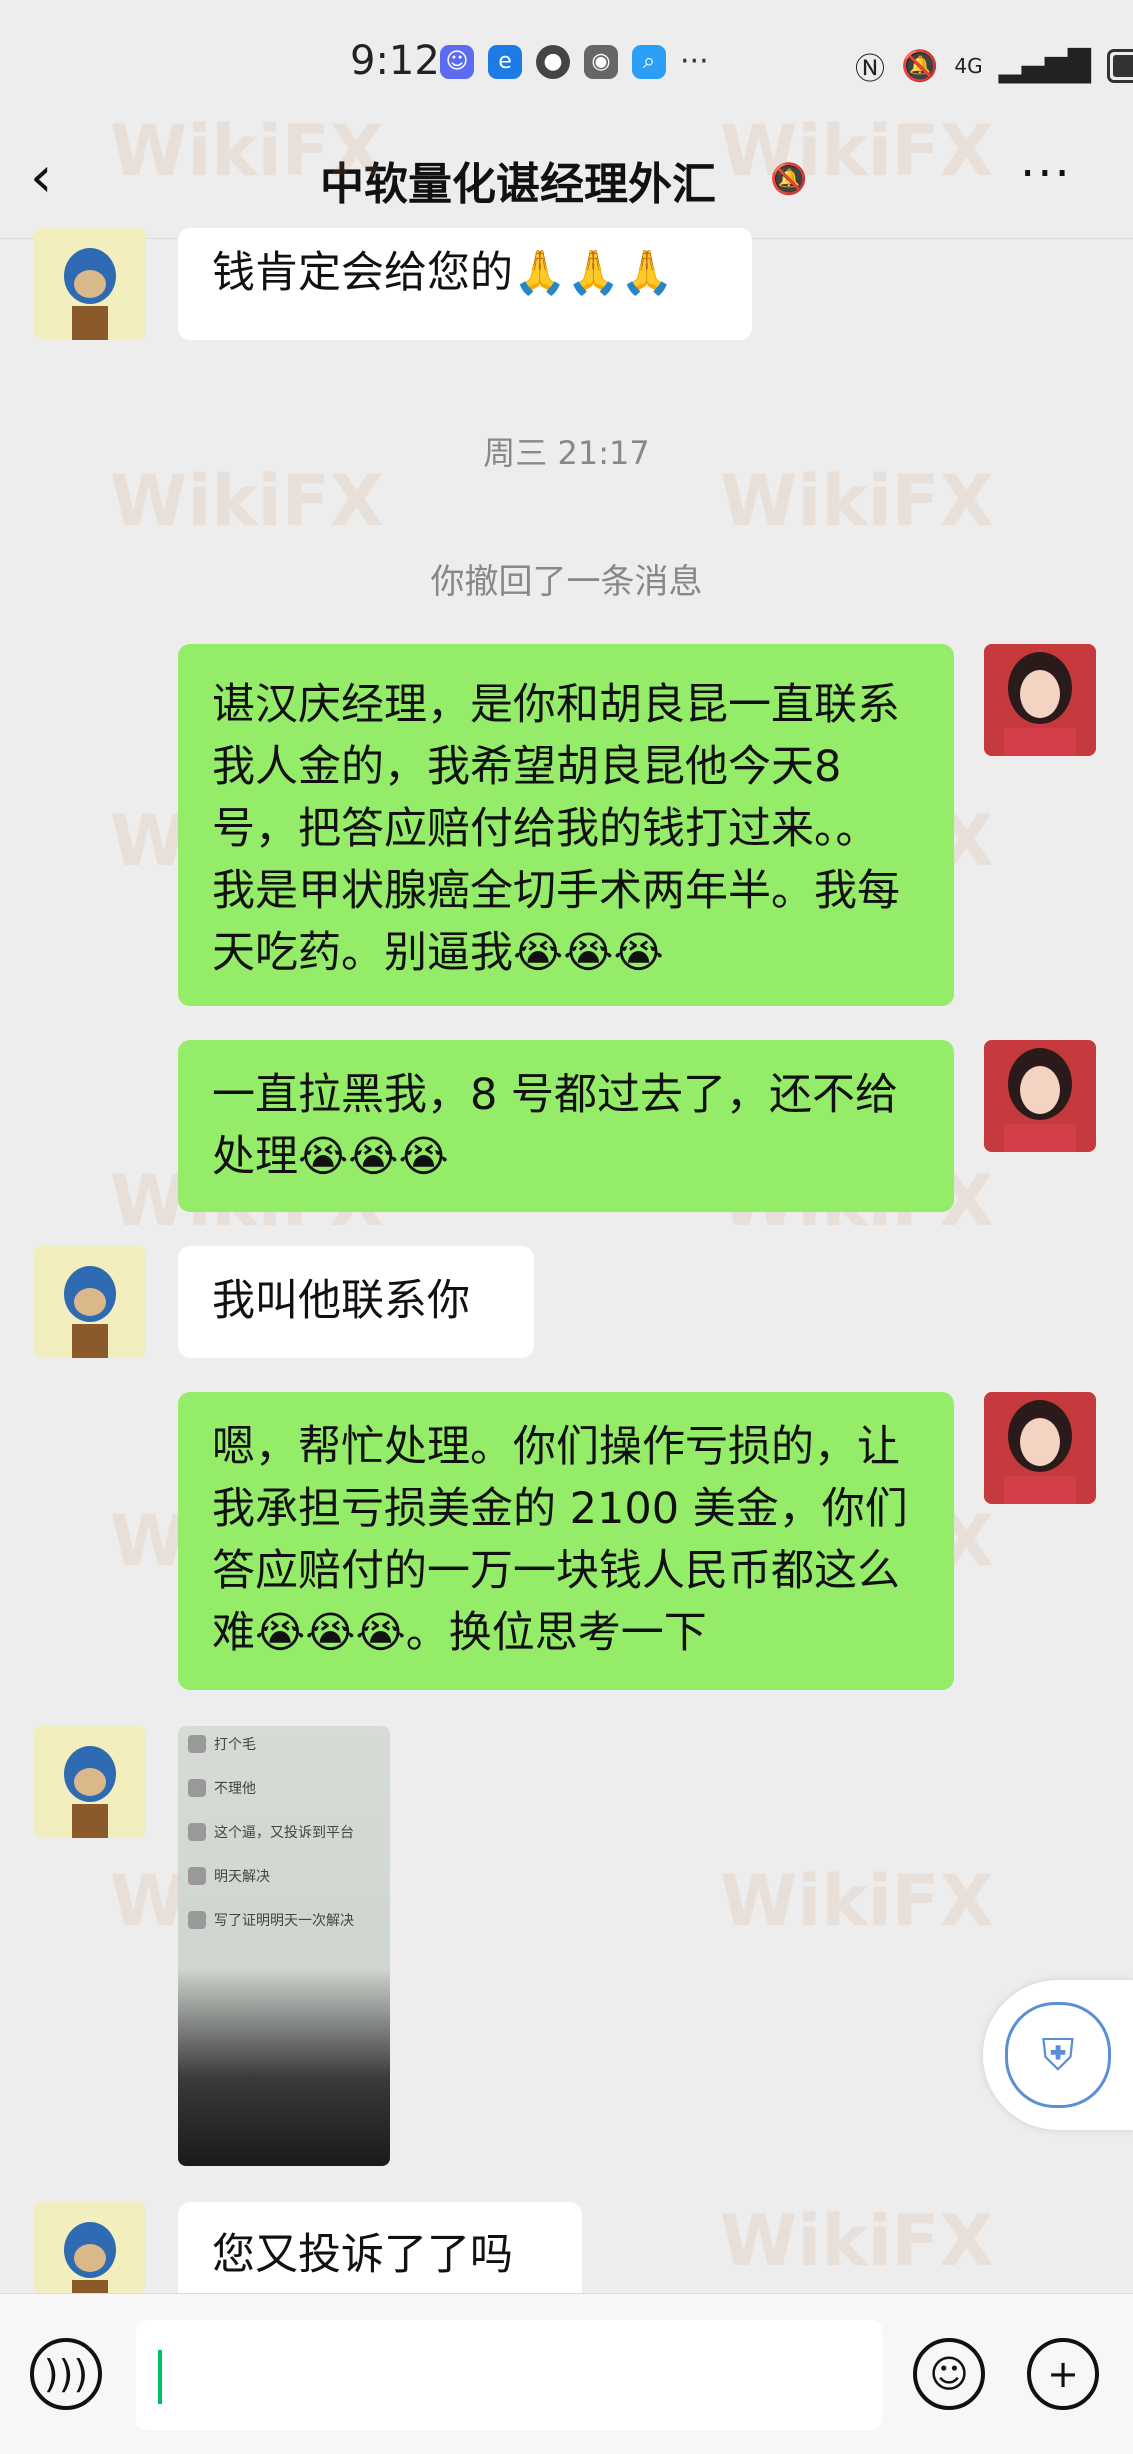 Image resolution: width=1133 pixels, height=2454 pixels. I want to click on app-notification-icon: ☺, so click(457, 61).